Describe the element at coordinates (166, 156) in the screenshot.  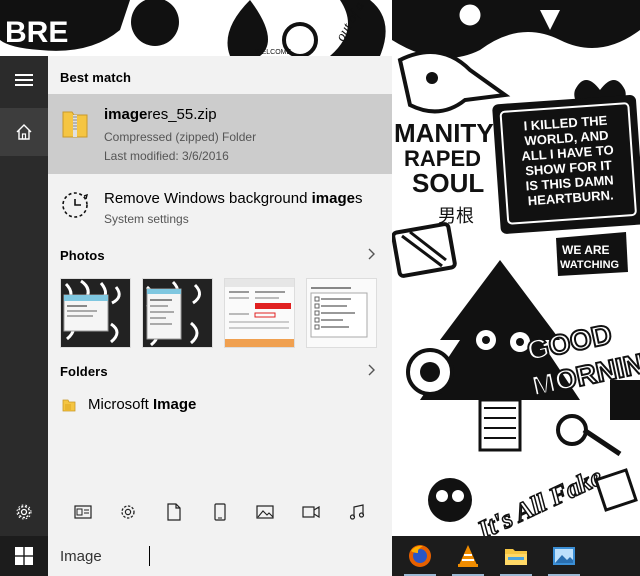
I see `best-match-modified: Last modified: 3/6/2016` at that location.